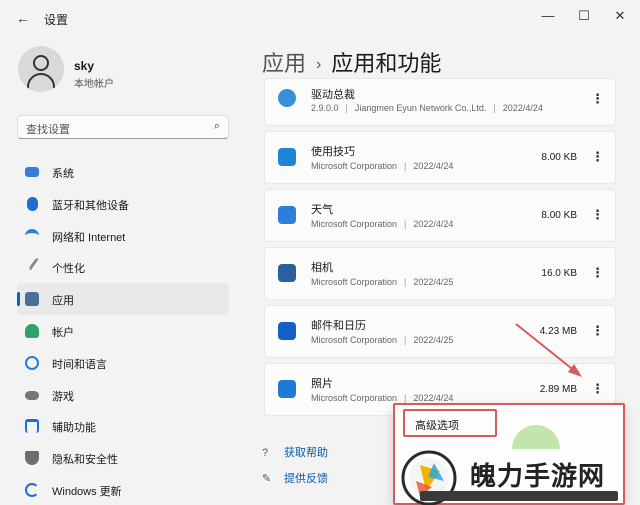 Image resolution: width=640 pixels, height=505 pixels. What do you see at coordinates (287, 98) in the screenshot?
I see `driver-icon` at bounding box center [287, 98].